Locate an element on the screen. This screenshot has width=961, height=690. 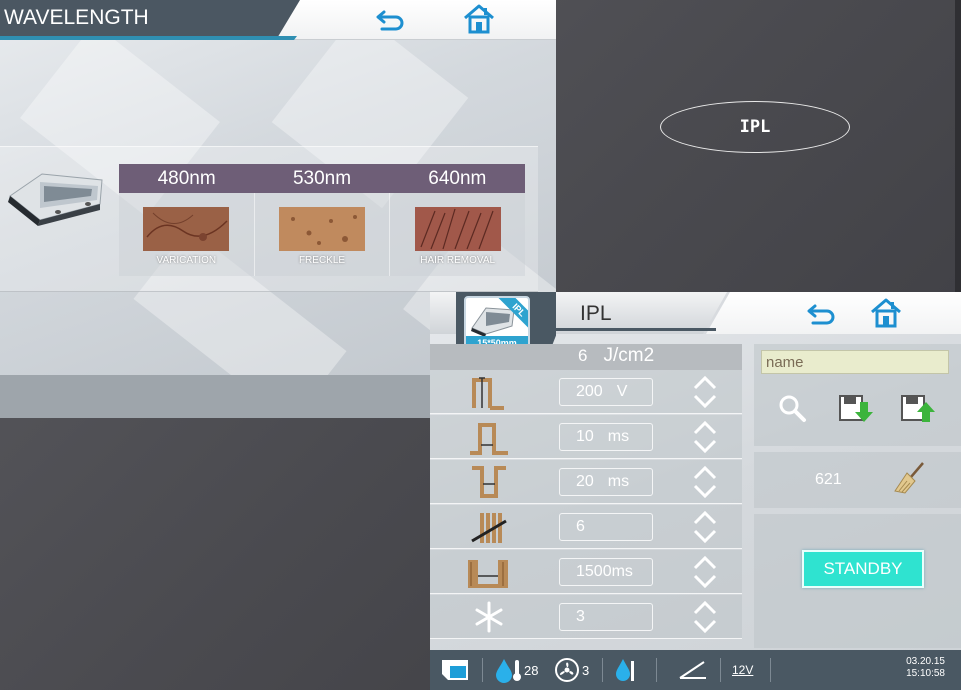
treatment-hair-removal: HAIR REMOVAL is located at coordinates (457, 234).